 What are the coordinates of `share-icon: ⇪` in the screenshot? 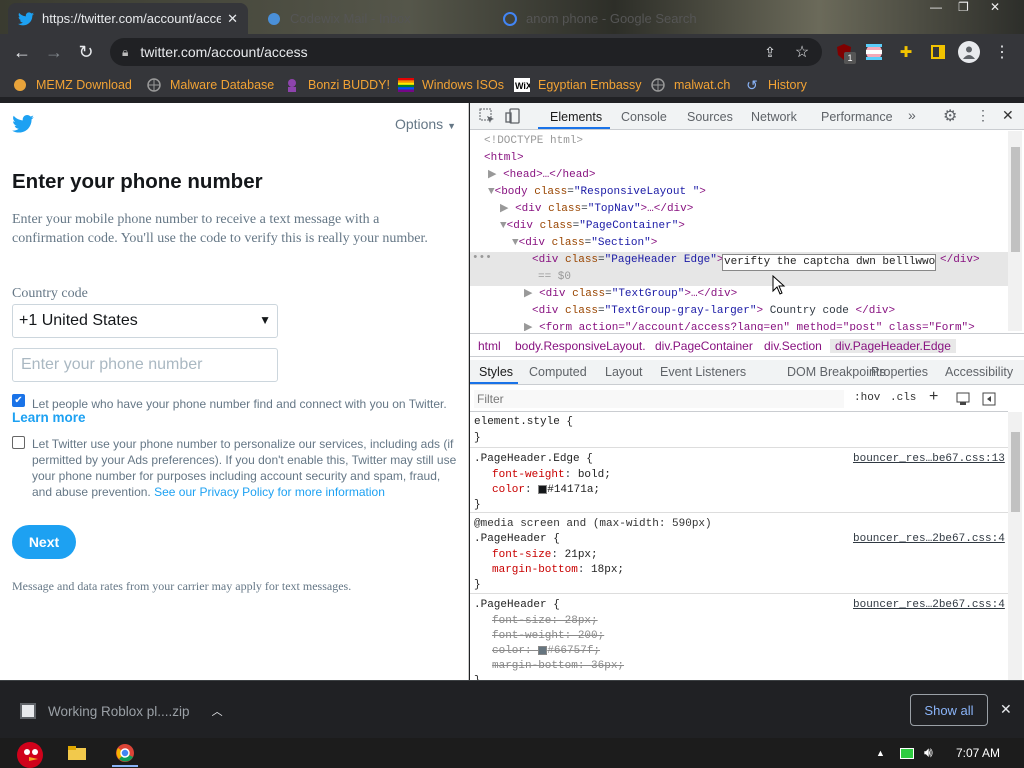 It's located at (770, 52).